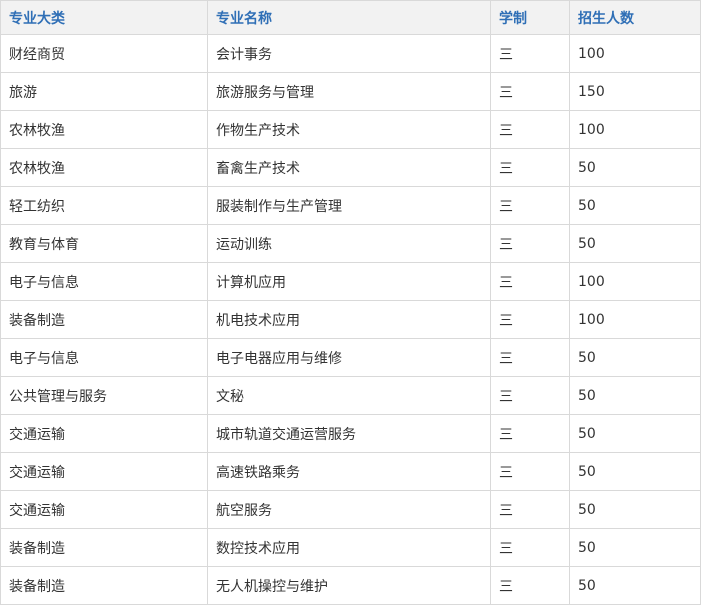 The height and width of the screenshot is (613, 701). What do you see at coordinates (104, 395) in the screenshot?
I see `cell-major-category: 公共管理与服务` at bounding box center [104, 395].